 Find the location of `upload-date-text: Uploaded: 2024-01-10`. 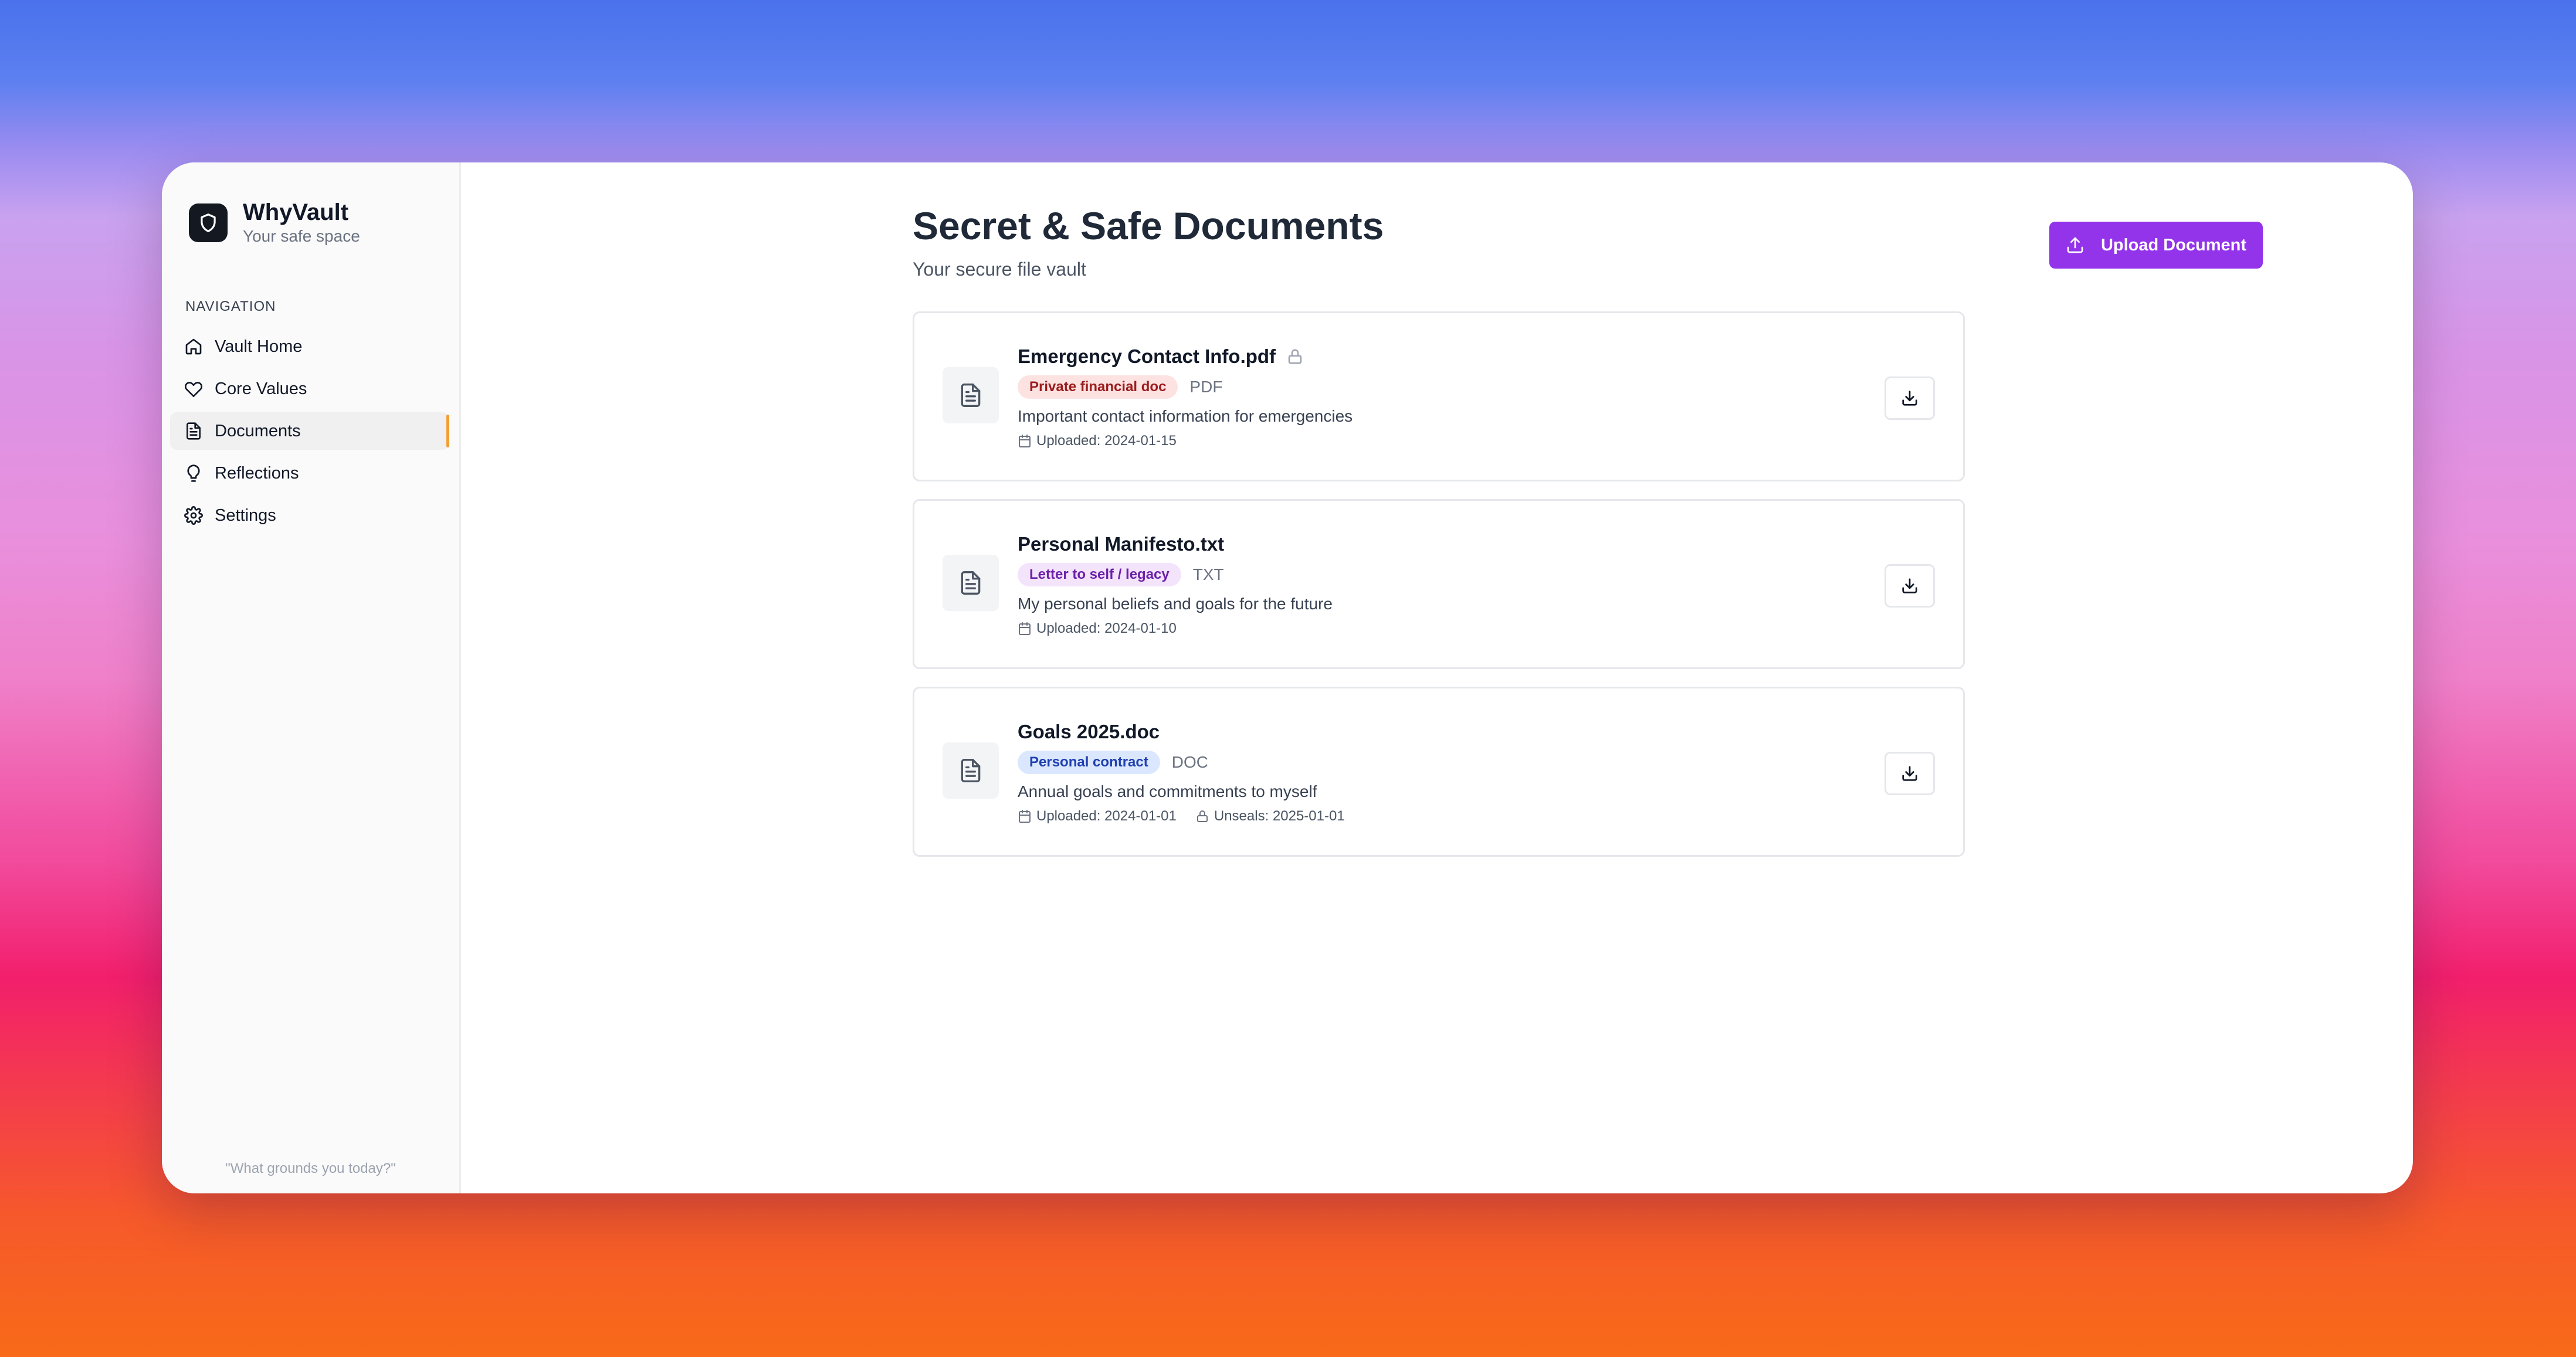

upload-date-text: Uploaded: 2024-01-10 is located at coordinates (1106, 628).